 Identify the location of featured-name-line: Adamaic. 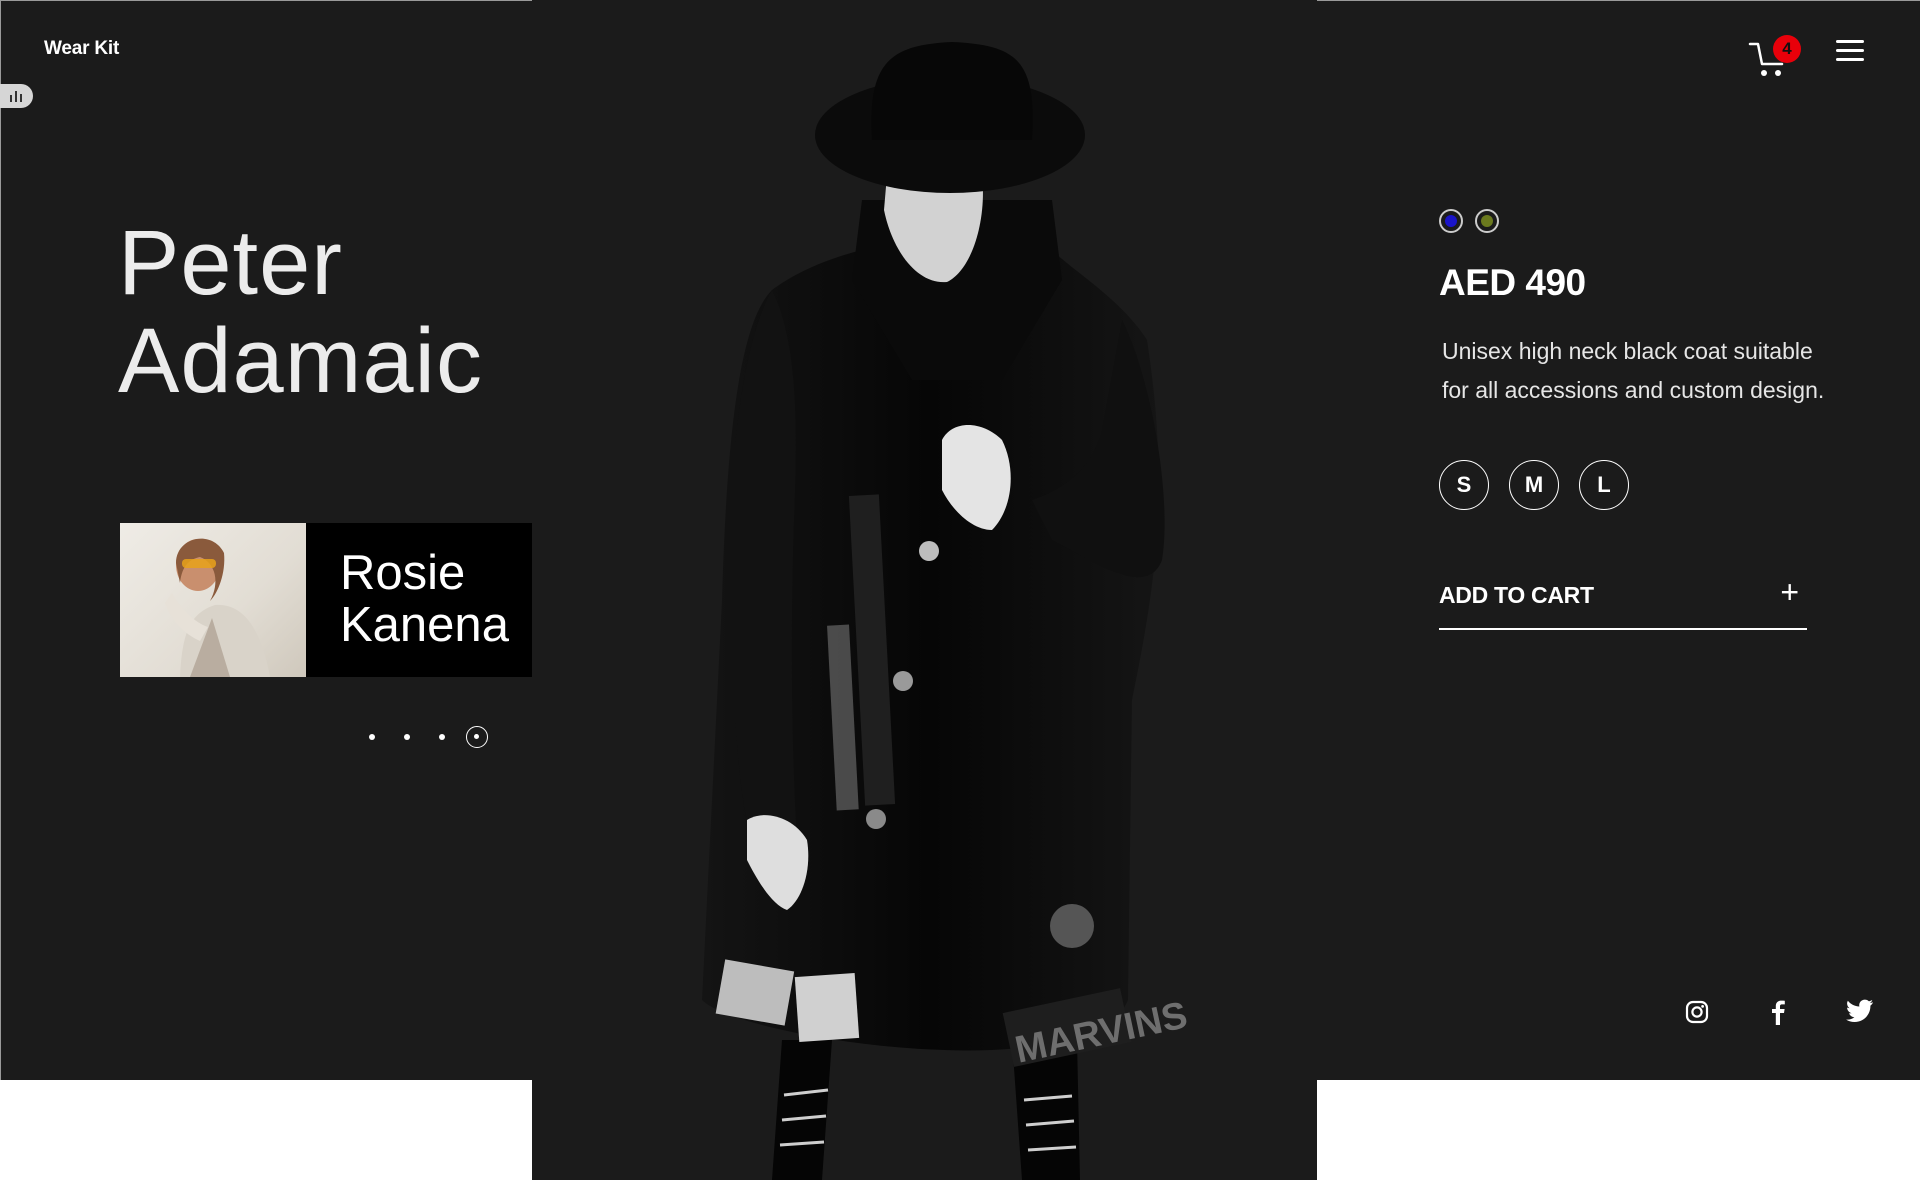
(300, 361).